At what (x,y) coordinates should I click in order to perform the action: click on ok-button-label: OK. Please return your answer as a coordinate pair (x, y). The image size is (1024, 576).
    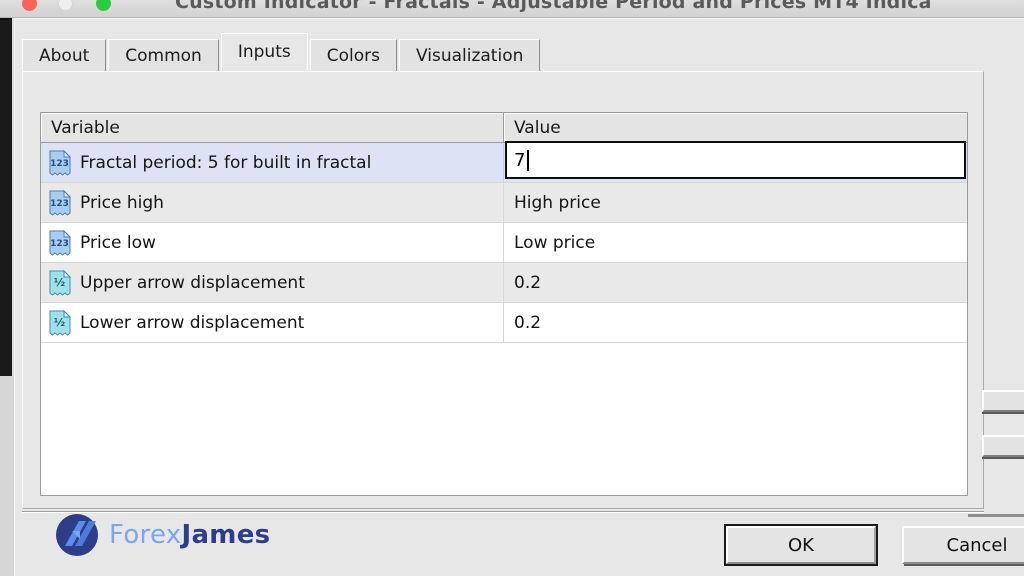
    Looking at the image, I should click on (801, 545).